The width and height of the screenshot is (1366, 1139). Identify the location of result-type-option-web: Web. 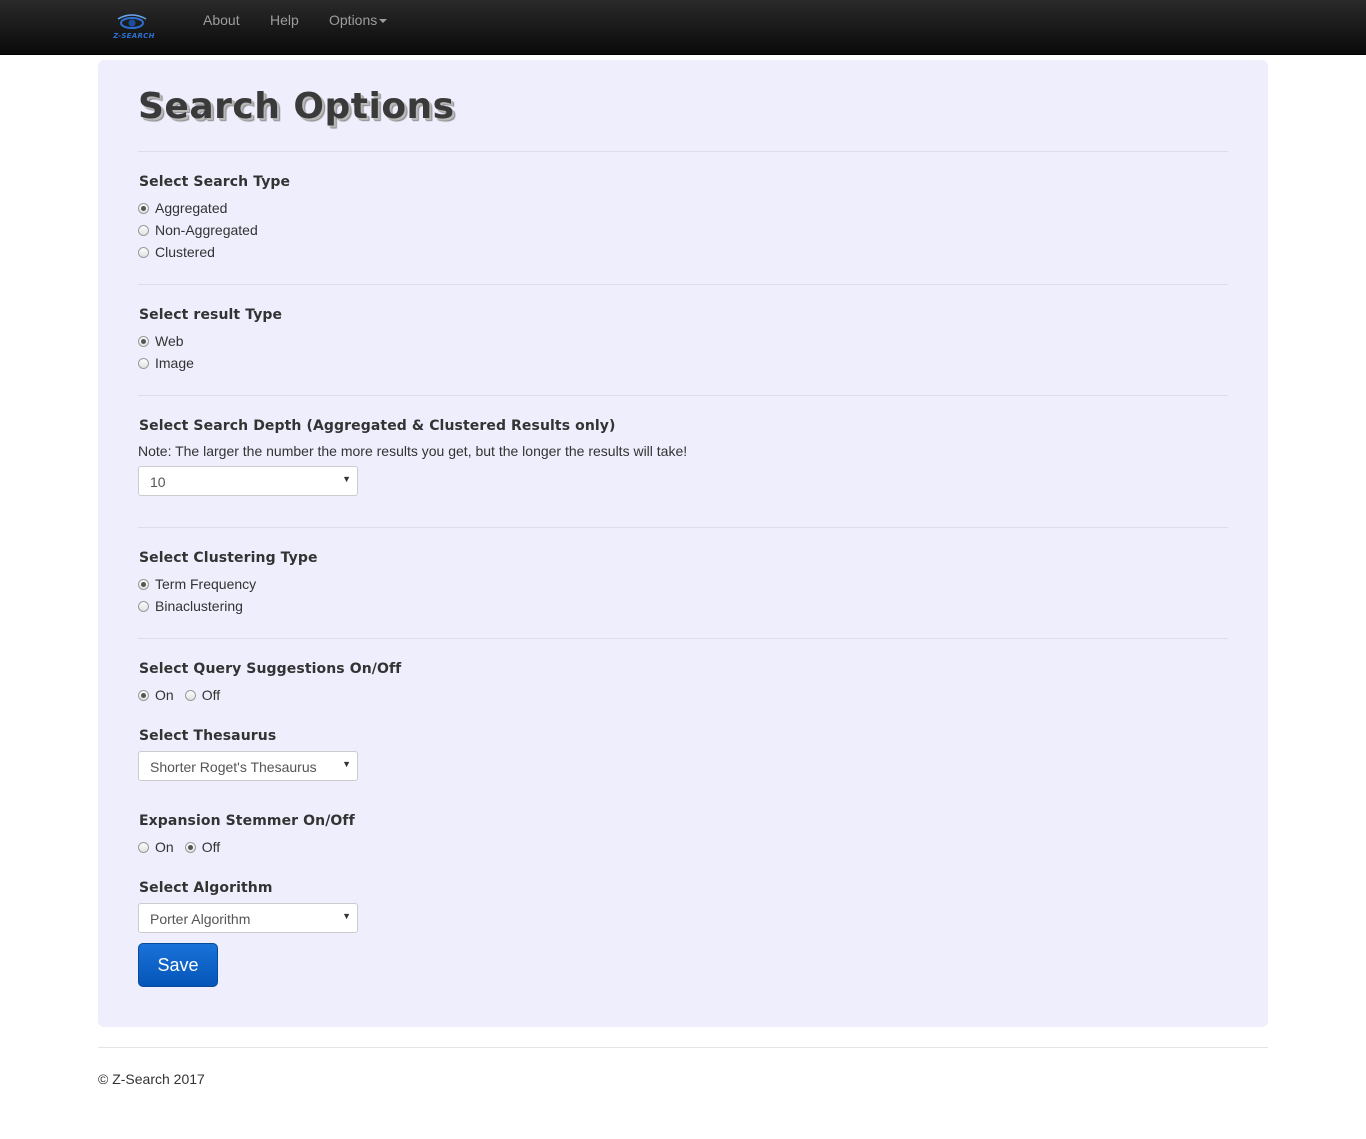
(161, 341).